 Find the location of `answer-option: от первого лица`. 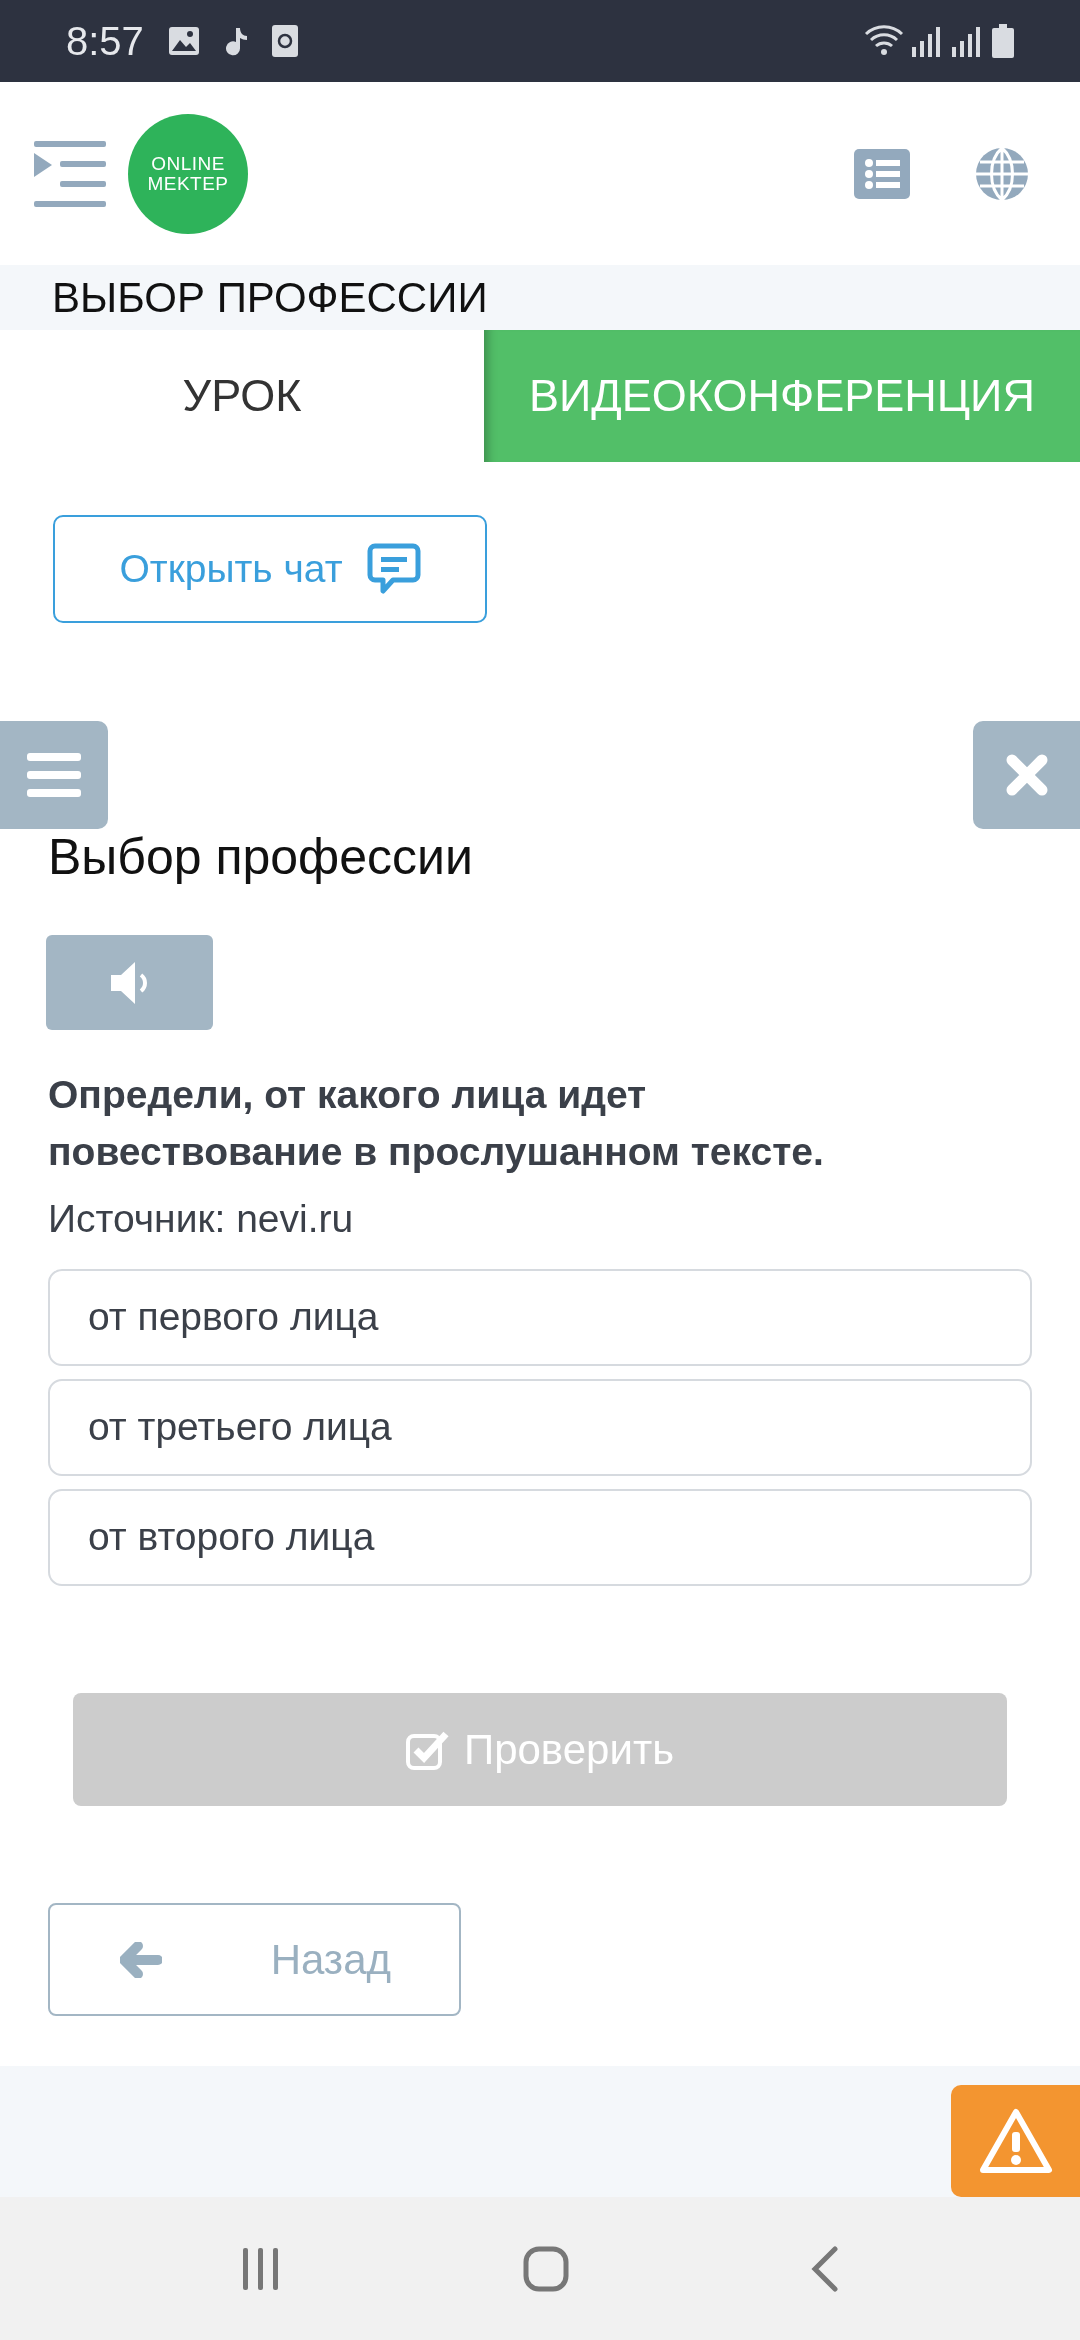

answer-option: от первого лица is located at coordinates (540, 1317).